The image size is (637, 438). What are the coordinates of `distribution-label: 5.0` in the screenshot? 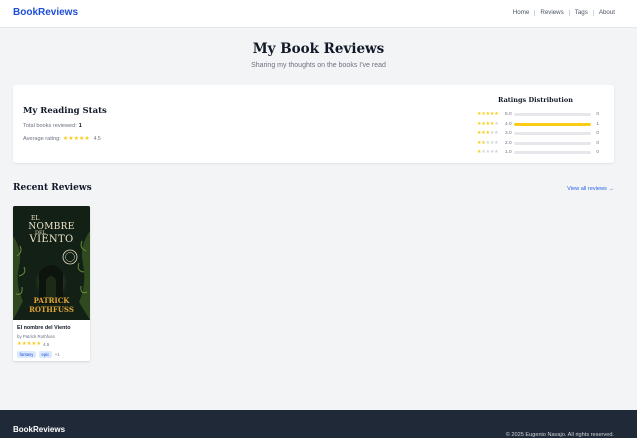 It's located at (508, 114).